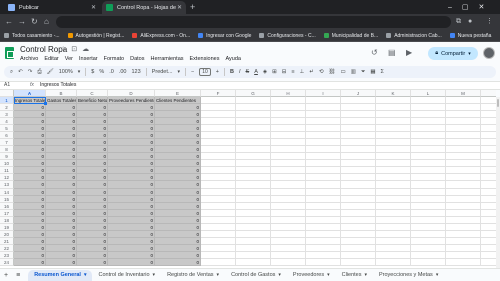  Describe the element at coordinates (7, 192) in the screenshot. I see `row-header: 14` at that location.